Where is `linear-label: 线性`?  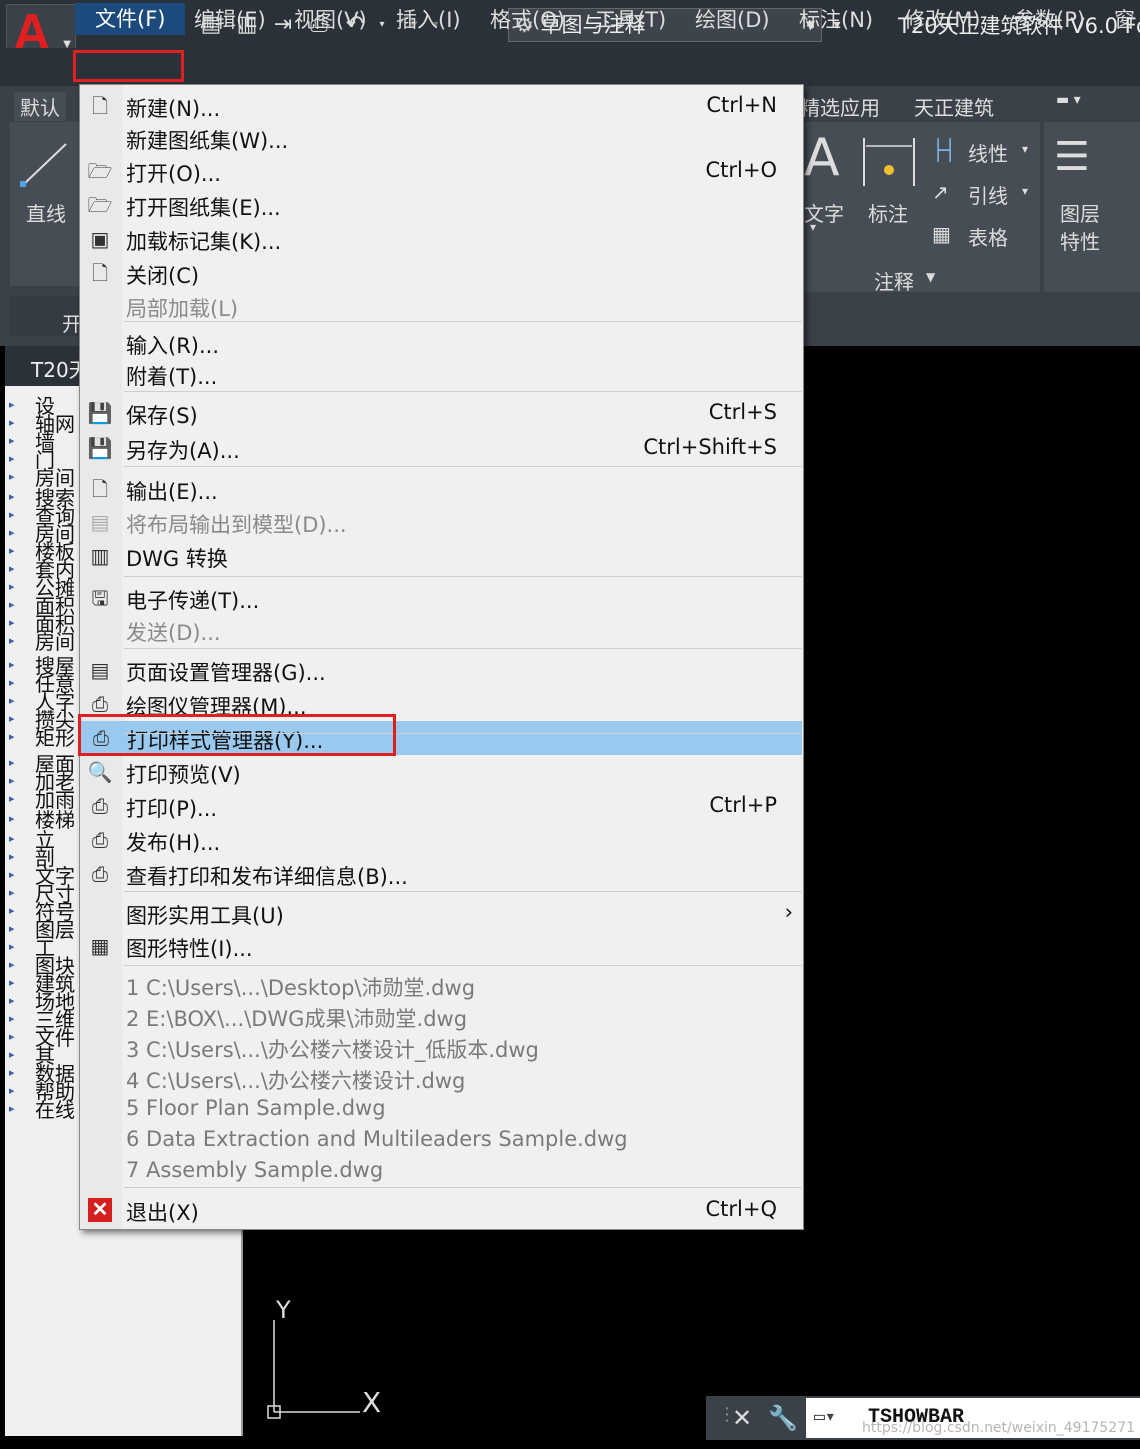
linear-label: 线性 is located at coordinates (988, 152).